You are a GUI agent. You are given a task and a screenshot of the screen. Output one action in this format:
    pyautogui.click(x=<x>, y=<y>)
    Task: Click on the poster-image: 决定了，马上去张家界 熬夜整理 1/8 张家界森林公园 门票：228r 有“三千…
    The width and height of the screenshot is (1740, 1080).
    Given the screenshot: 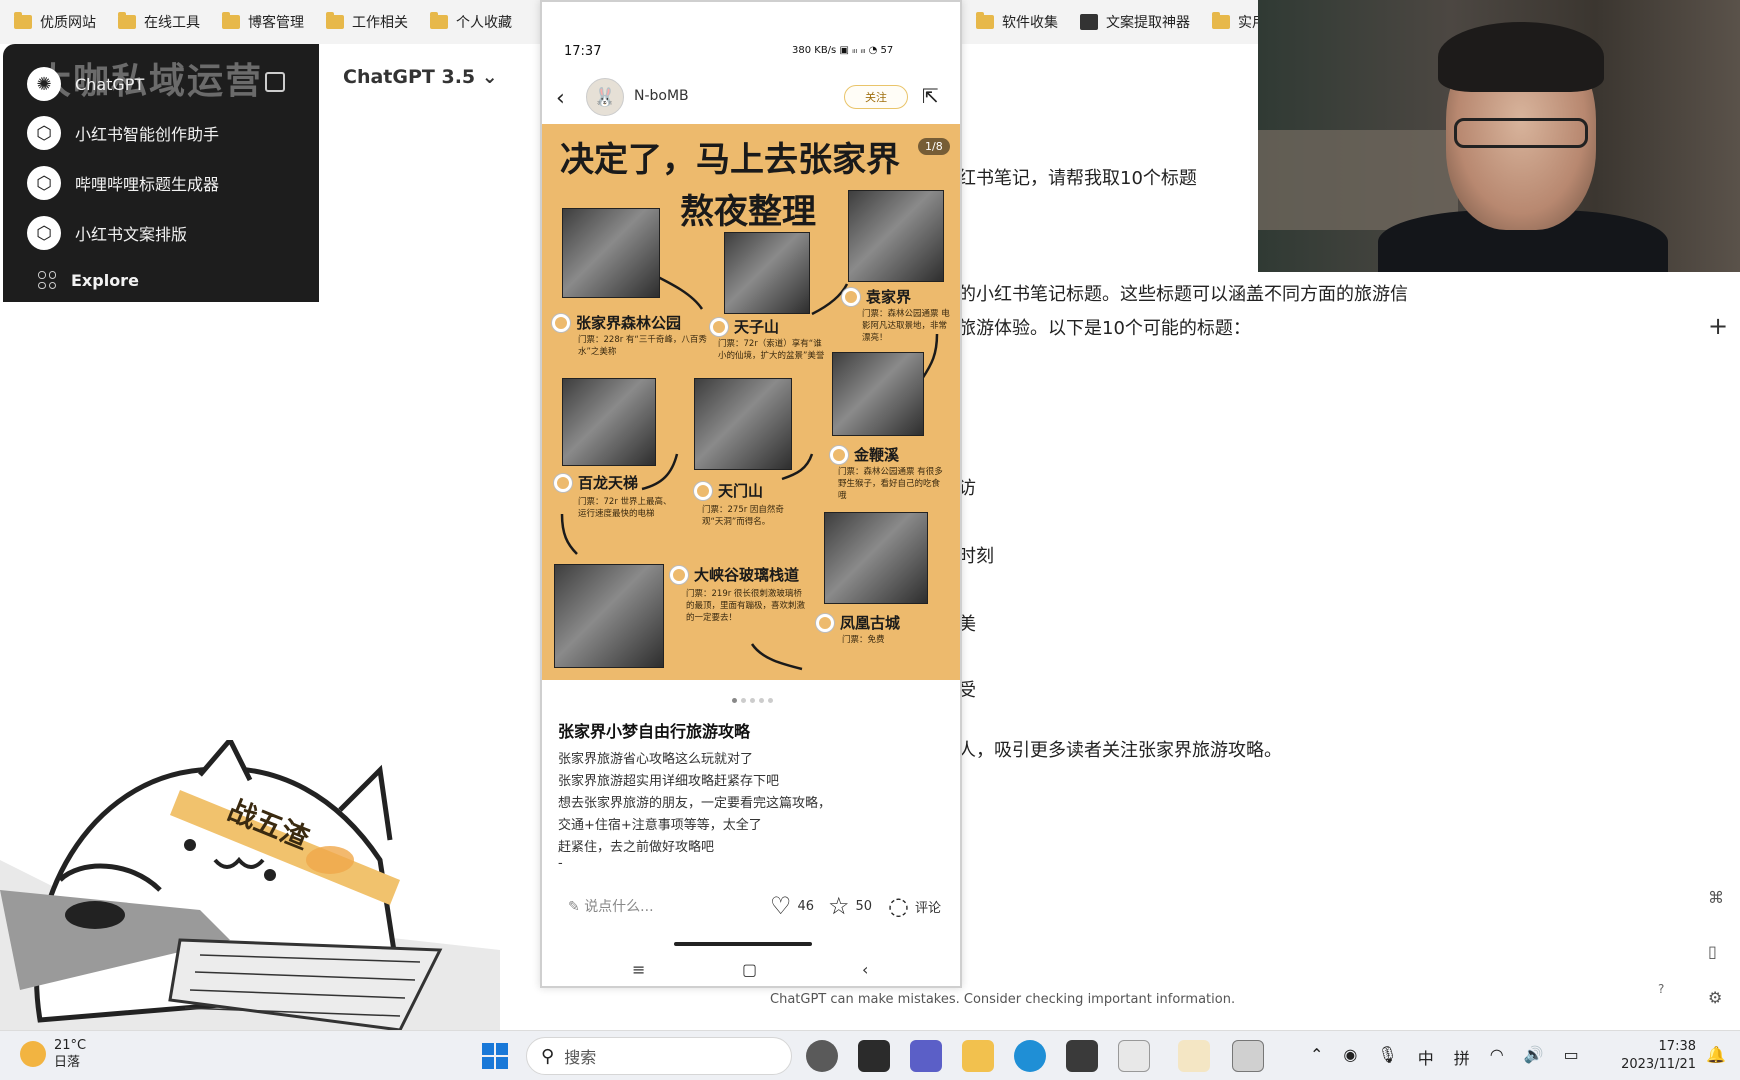 What is the action you would take?
    pyautogui.click(x=751, y=402)
    